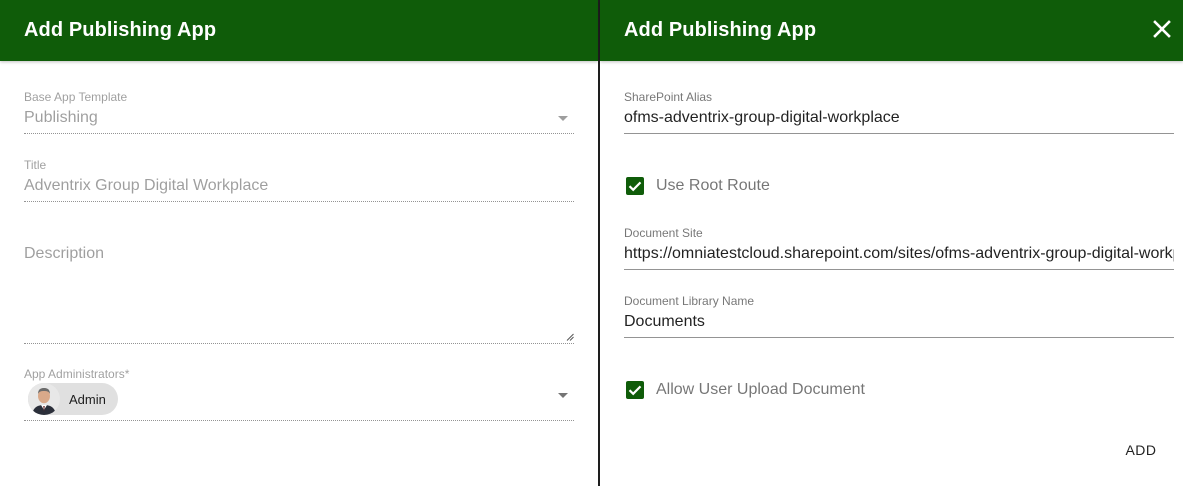 The image size is (1183, 486). I want to click on title-label: Title, so click(35, 165).